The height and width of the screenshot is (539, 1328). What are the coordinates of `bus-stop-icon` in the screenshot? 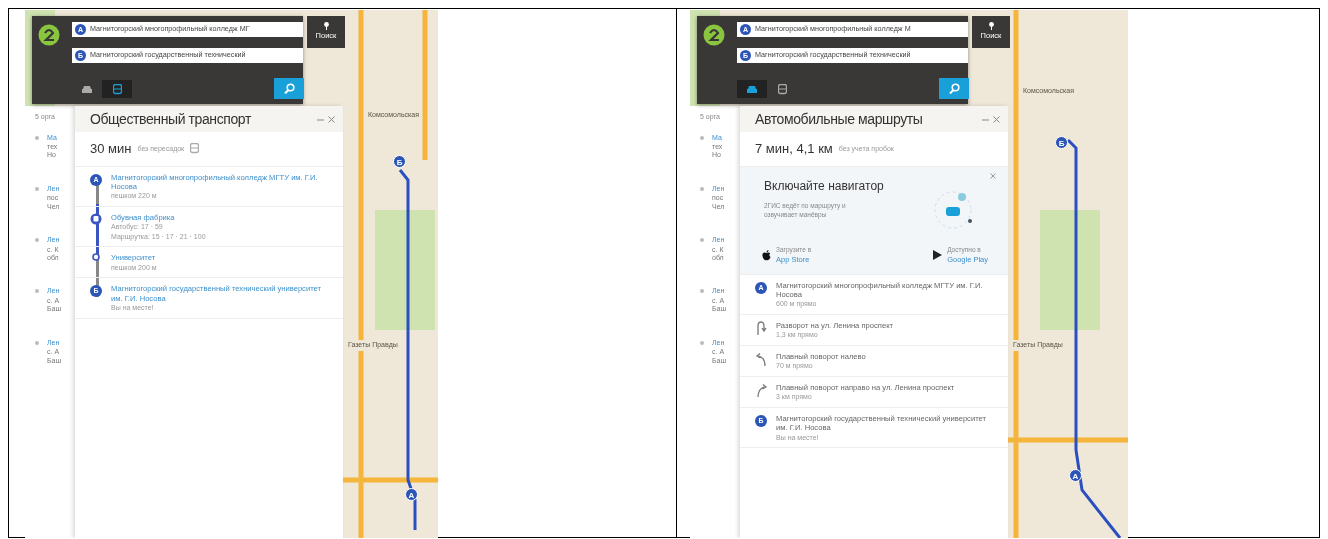 It's located at (96, 218).